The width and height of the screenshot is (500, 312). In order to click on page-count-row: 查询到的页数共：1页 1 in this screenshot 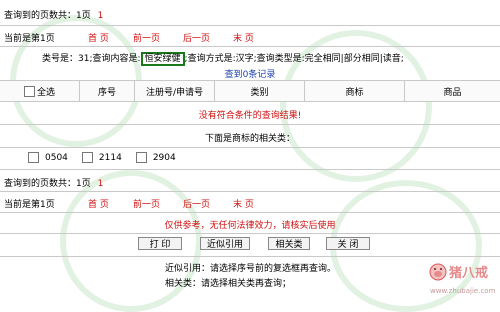, I will do `click(250, 13)`.